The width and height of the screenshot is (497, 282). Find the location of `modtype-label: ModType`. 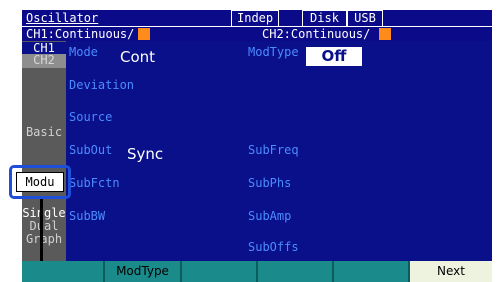

modtype-label: ModType is located at coordinates (273, 52).